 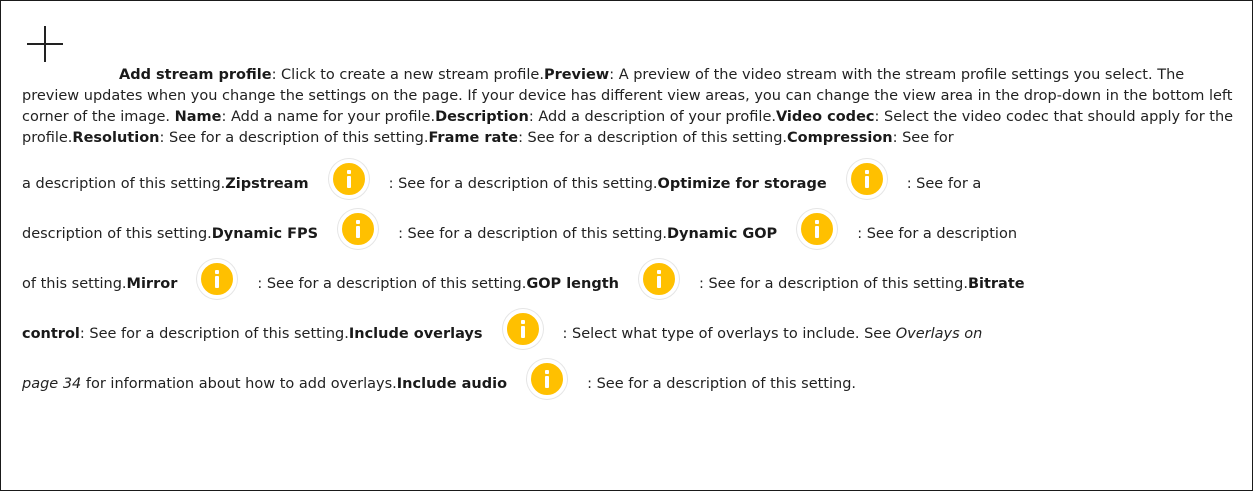 I want to click on text: of this setting., so click(x=74, y=284).